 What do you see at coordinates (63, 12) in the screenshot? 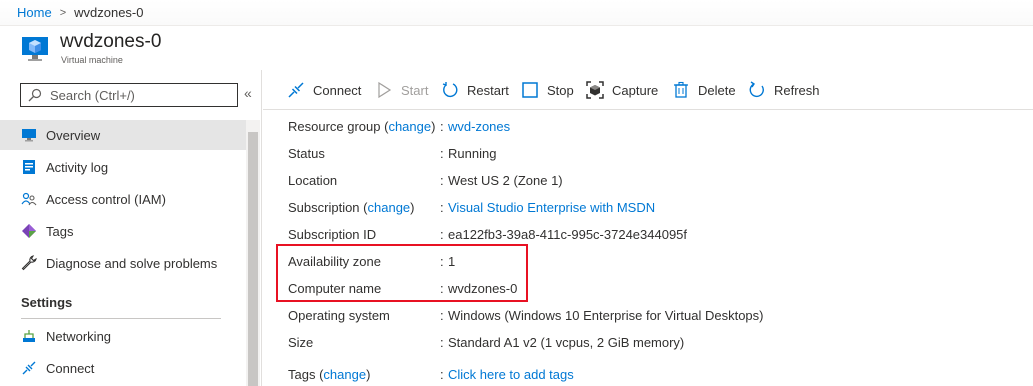
I see `chevron-right-icon: >` at bounding box center [63, 12].